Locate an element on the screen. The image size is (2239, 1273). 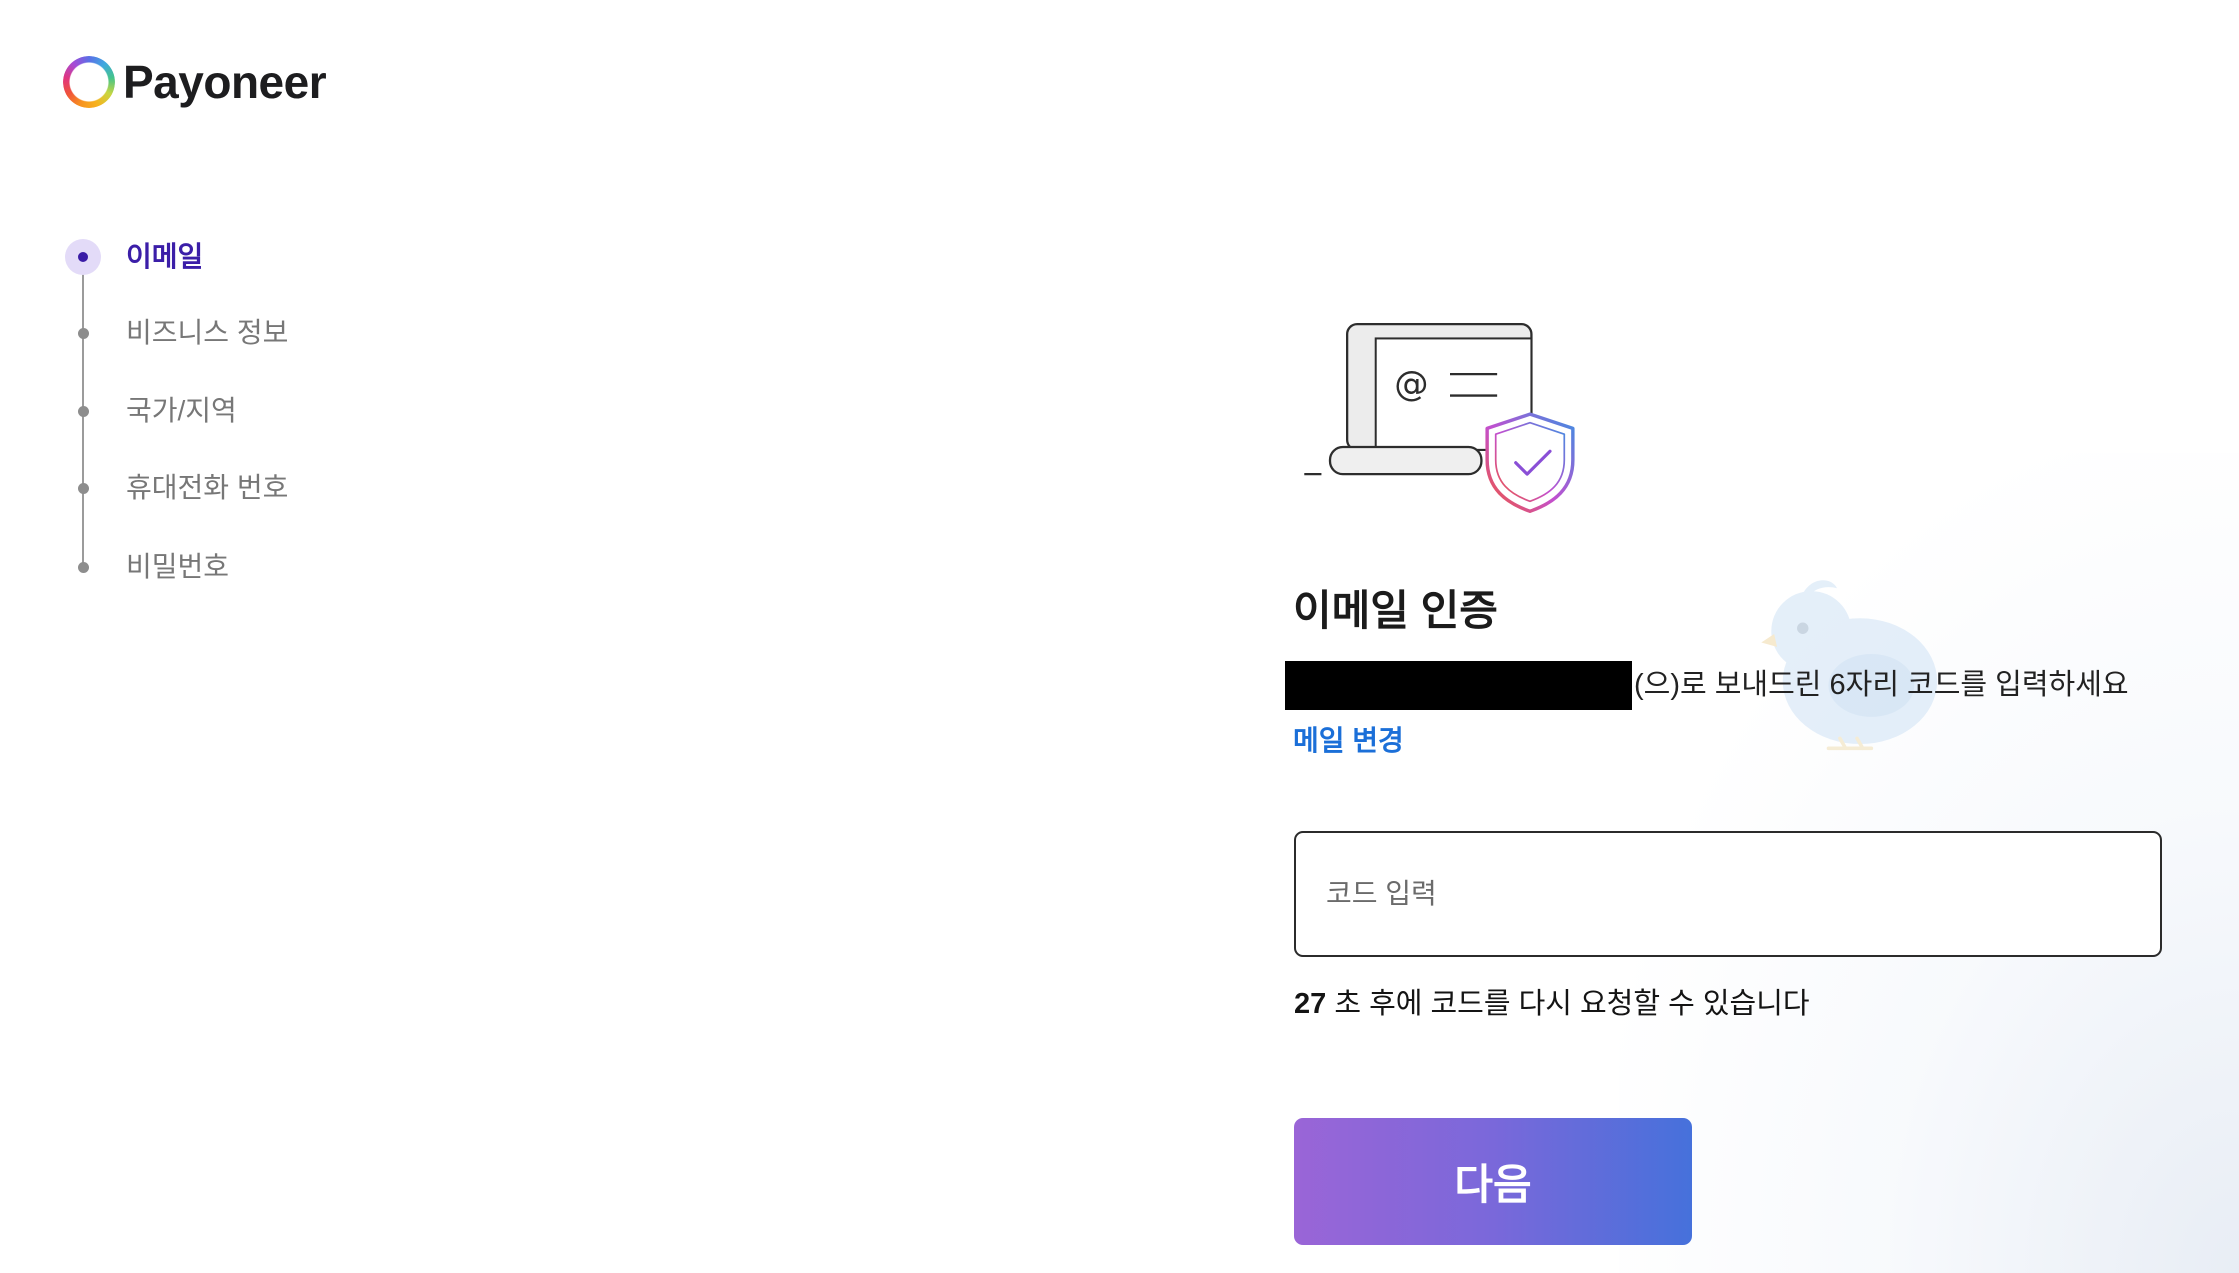
next-button-label: 다음 is located at coordinates (1493, 1184).